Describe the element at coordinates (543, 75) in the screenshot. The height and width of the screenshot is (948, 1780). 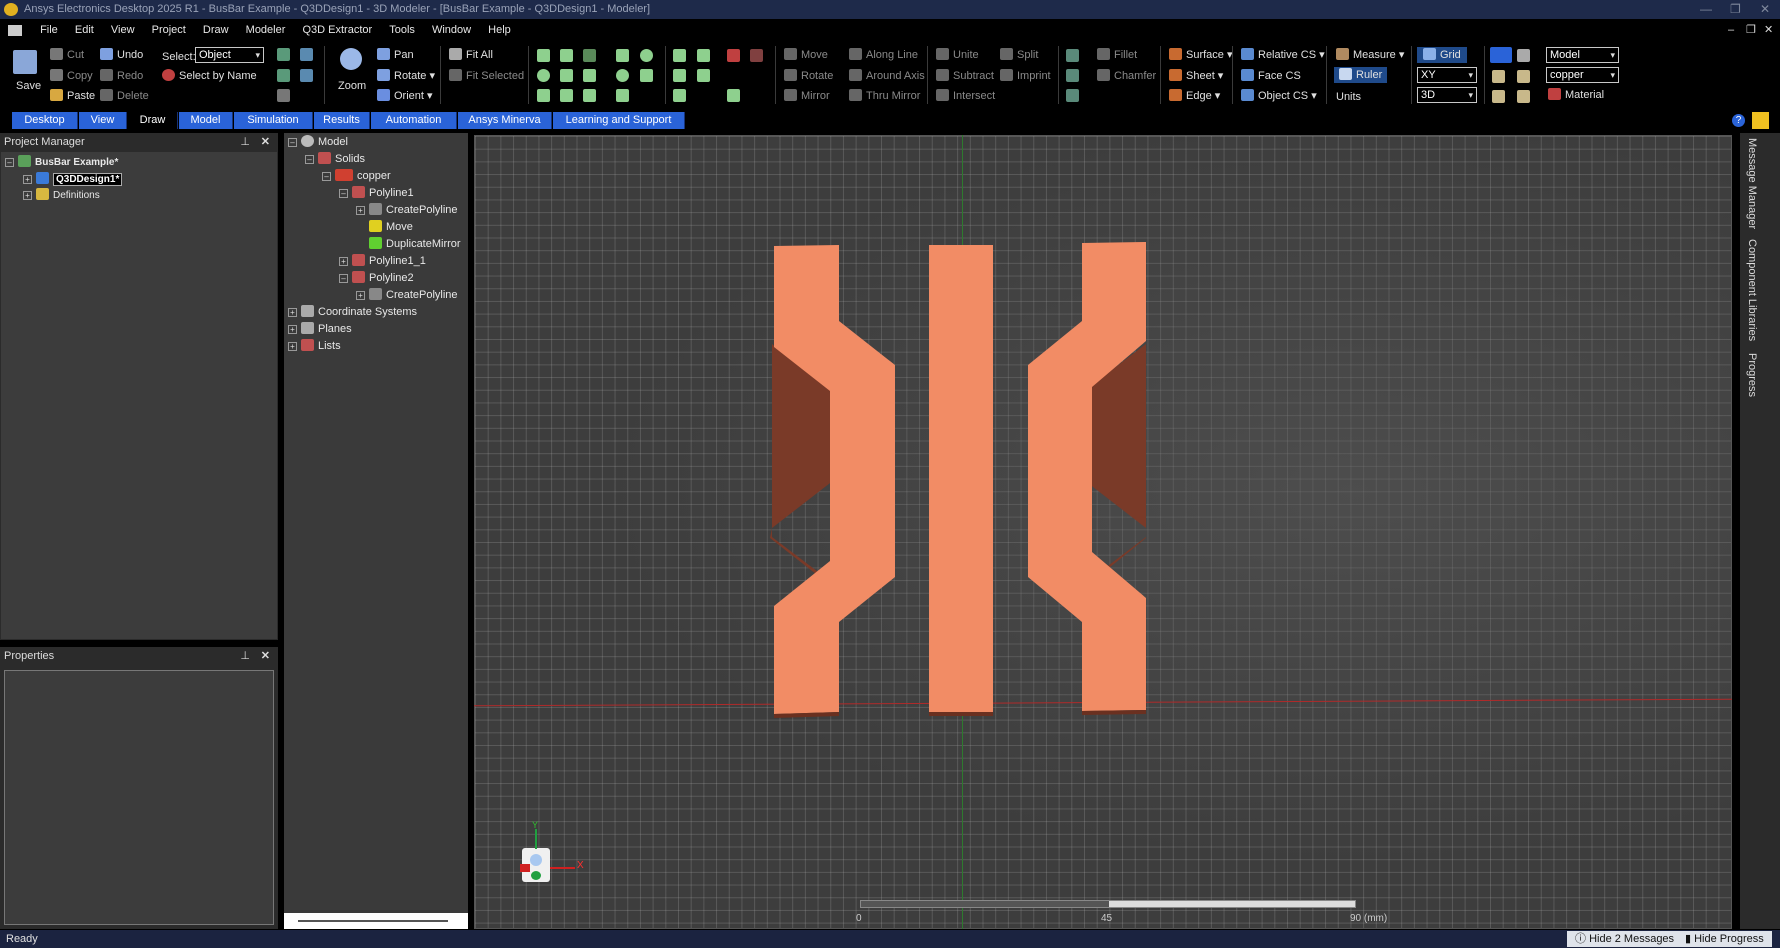
I see `sphere-icon` at that location.